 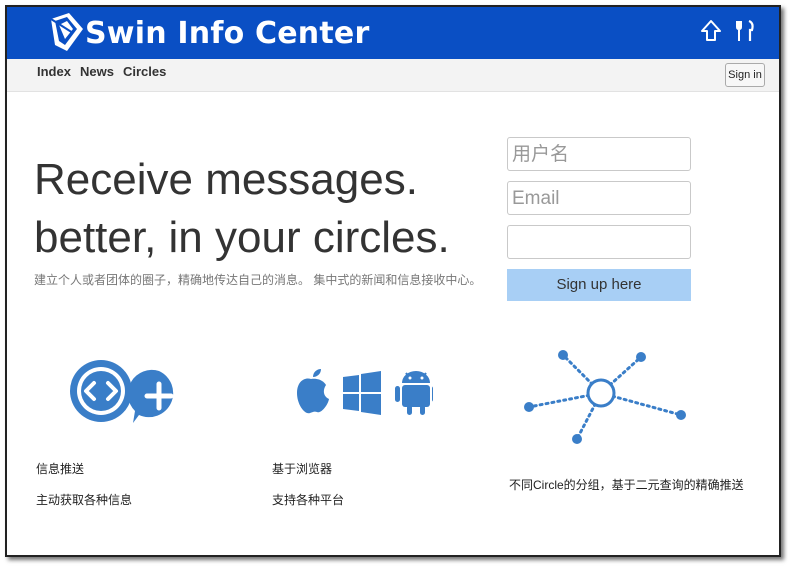 What do you see at coordinates (365, 392) in the screenshot?
I see `platforms-icon` at bounding box center [365, 392].